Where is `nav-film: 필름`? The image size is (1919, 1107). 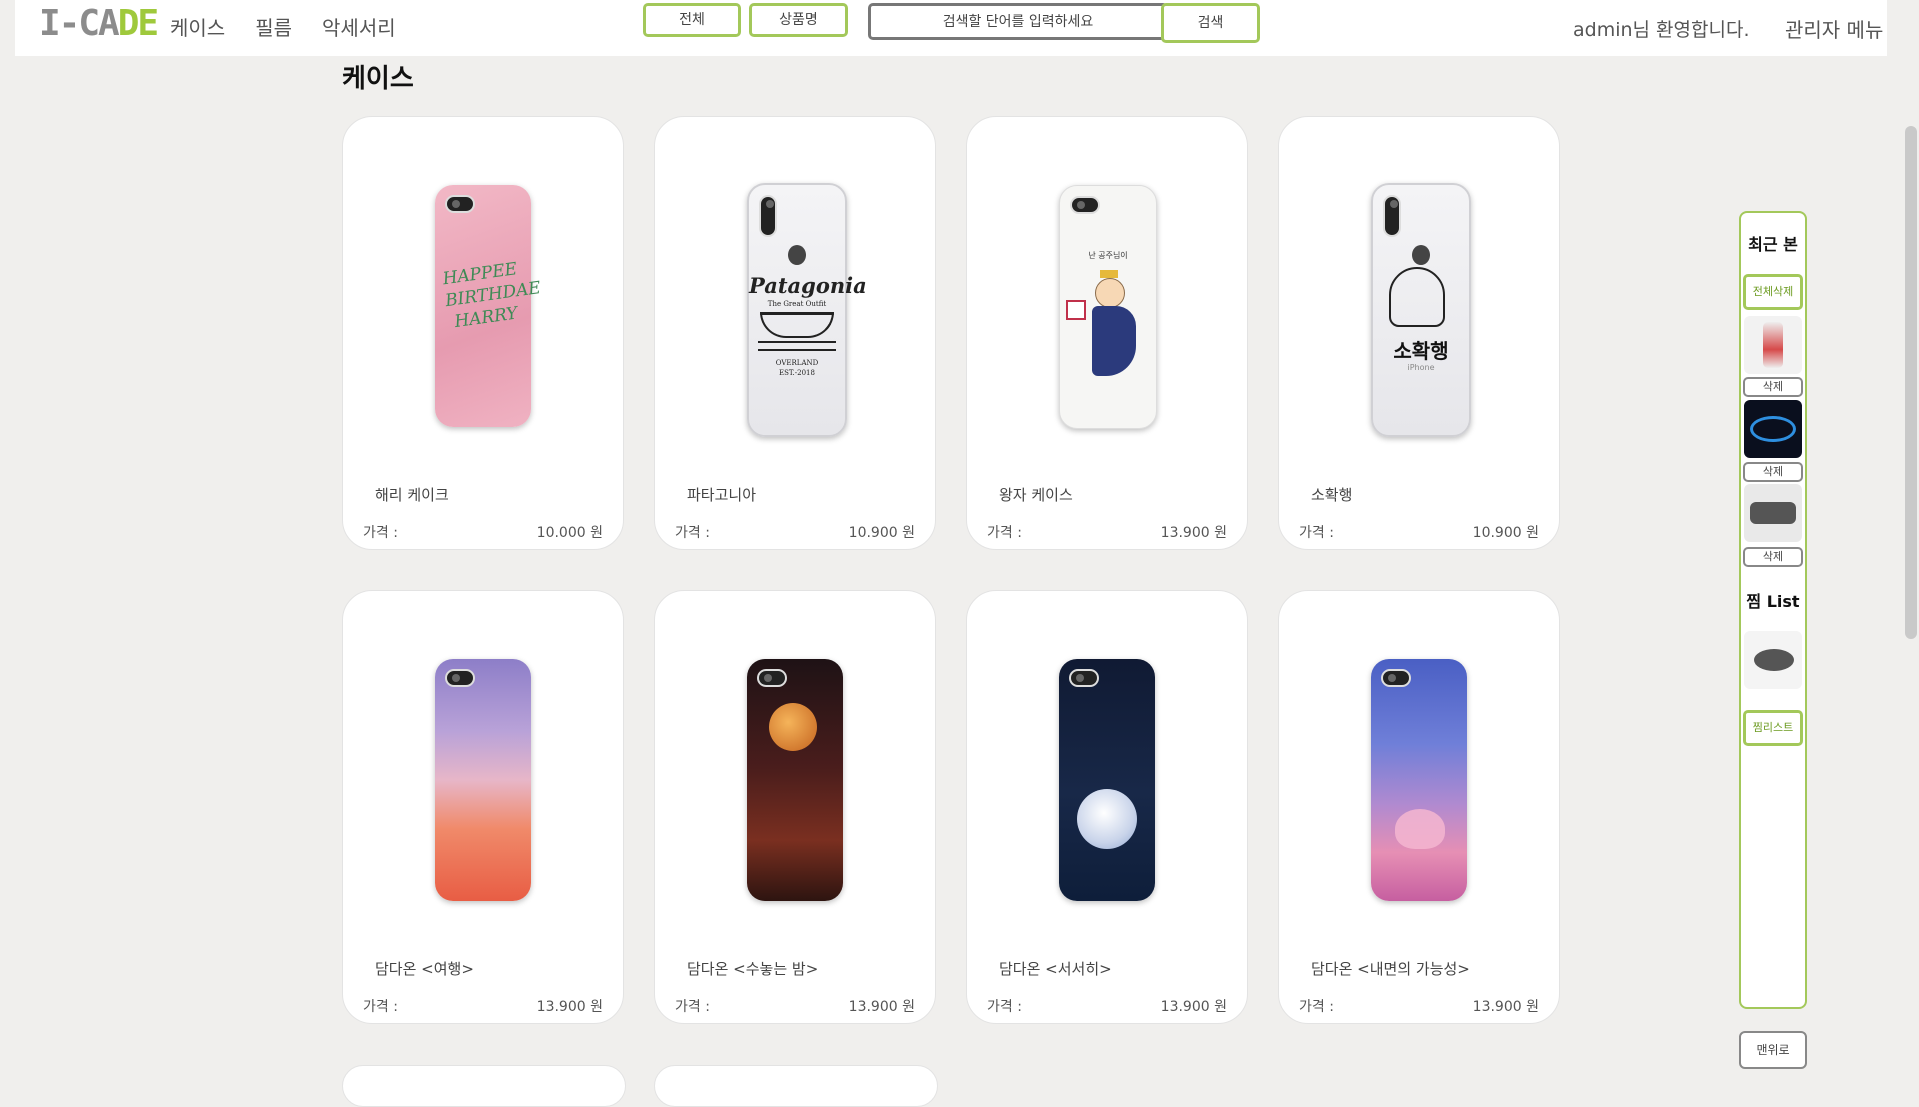
nav-film: 필름 is located at coordinates (273, 26).